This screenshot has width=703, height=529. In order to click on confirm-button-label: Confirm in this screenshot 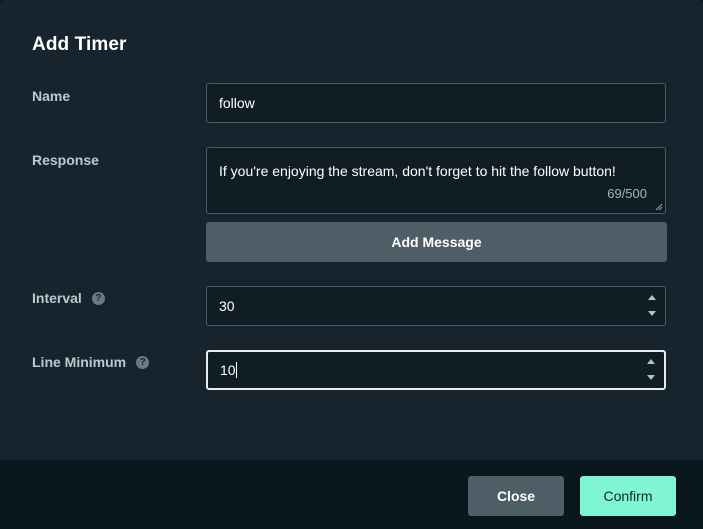, I will do `click(628, 496)`.